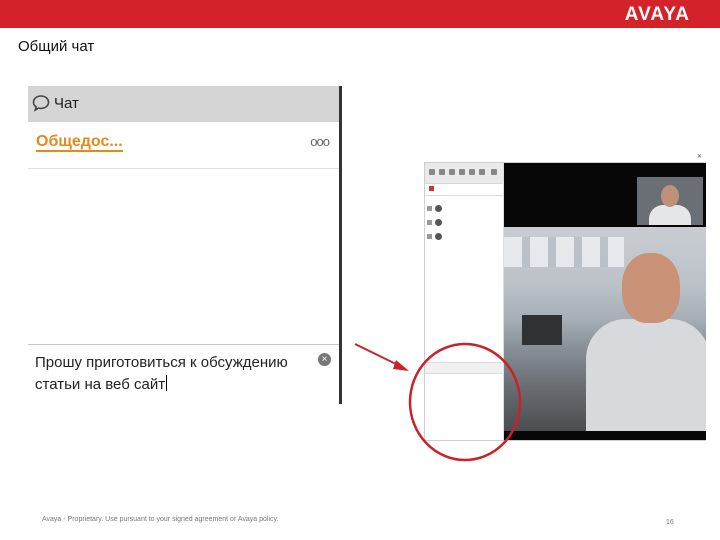 This screenshot has width=720, height=540. What do you see at coordinates (320, 141) in the screenshot?
I see `more-options-button: ooo` at bounding box center [320, 141].